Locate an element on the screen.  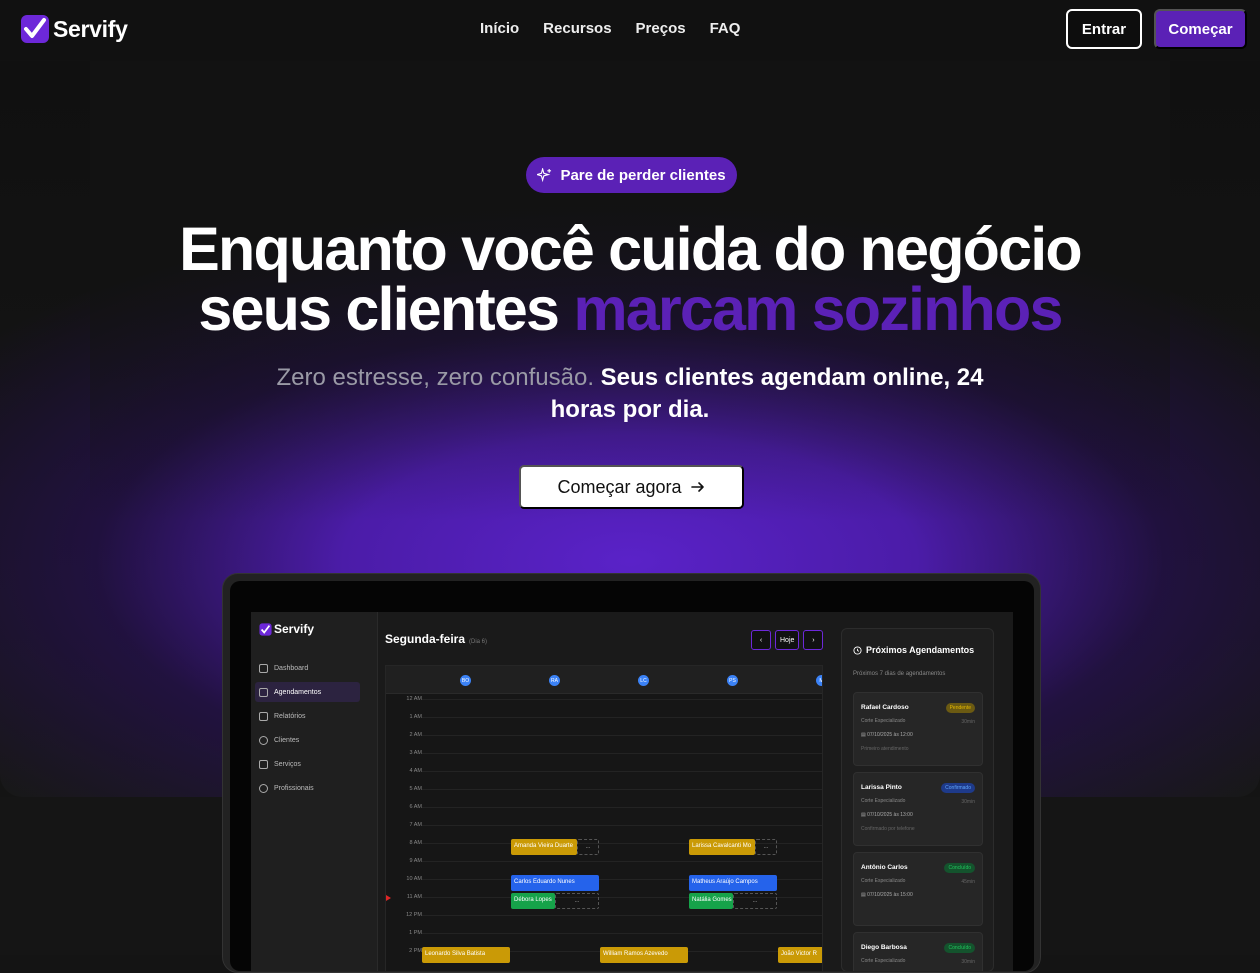
hero-title-accent: marcam sozinhos is located at coordinates (818, 309).